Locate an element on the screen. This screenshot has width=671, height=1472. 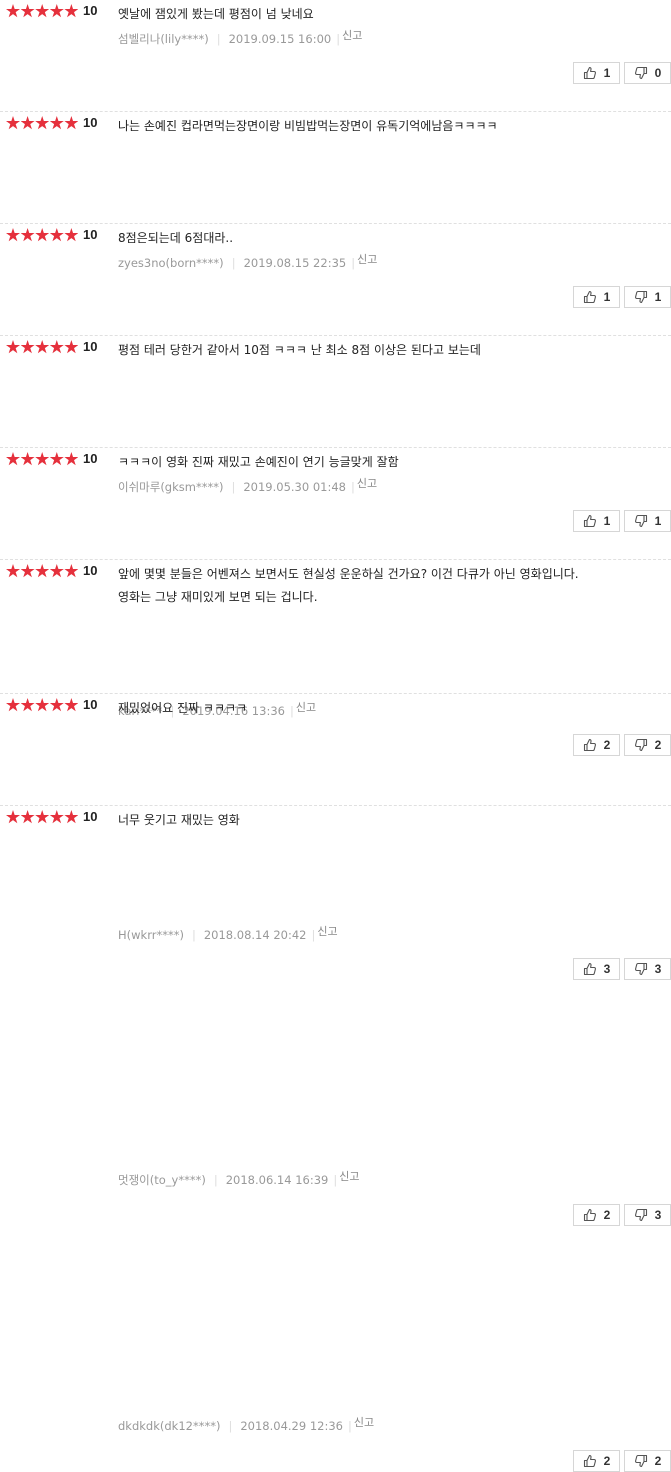
like-button: 1 is located at coordinates (596, 73).